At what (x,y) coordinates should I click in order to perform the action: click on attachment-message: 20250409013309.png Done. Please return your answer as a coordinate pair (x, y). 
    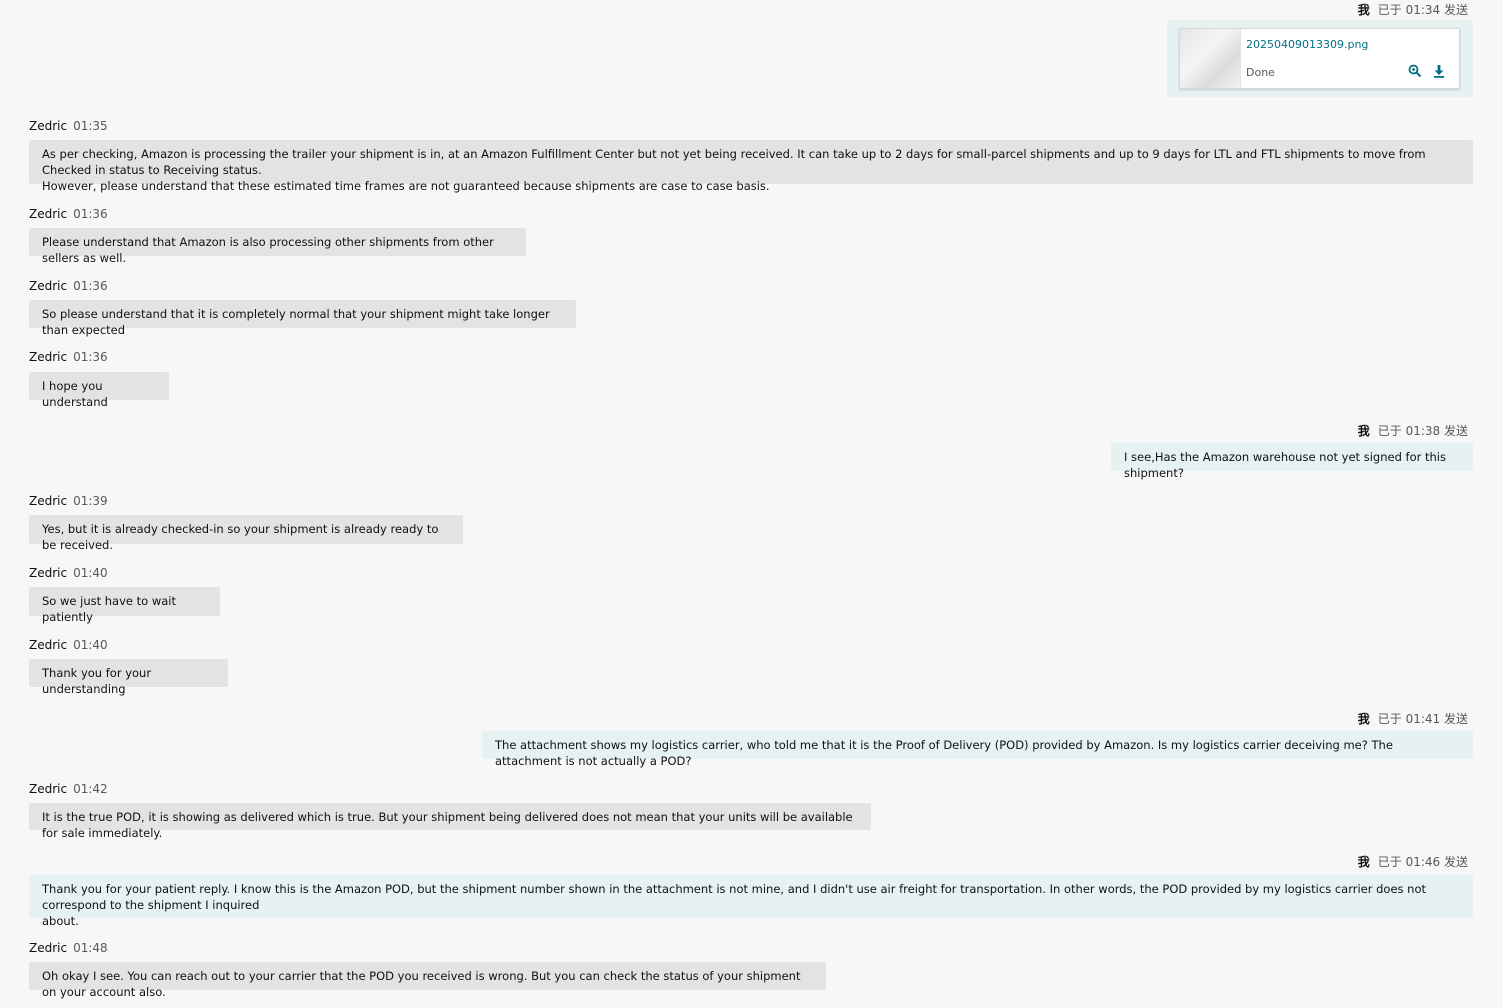
    Looking at the image, I should click on (1320, 58).